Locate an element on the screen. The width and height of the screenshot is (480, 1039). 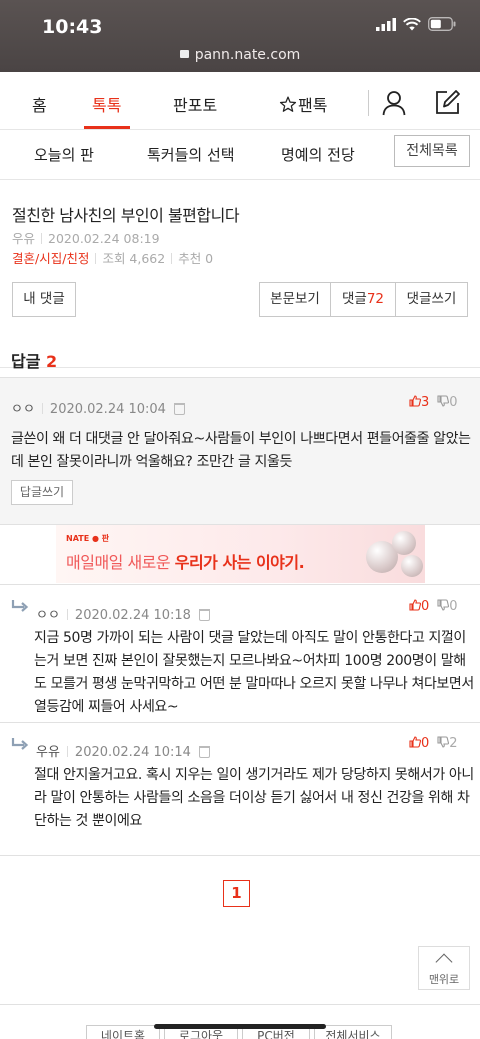
tab-home: 홈 is located at coordinates (39, 104).